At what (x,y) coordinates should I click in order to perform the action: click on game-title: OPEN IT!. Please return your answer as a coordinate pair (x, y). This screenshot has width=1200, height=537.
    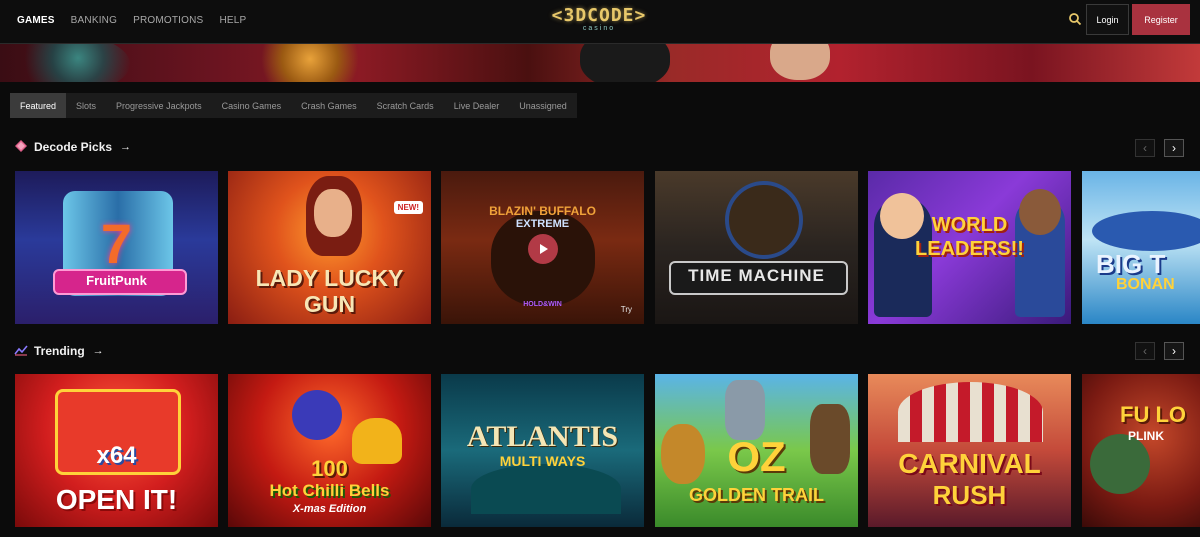
    Looking at the image, I should click on (116, 499).